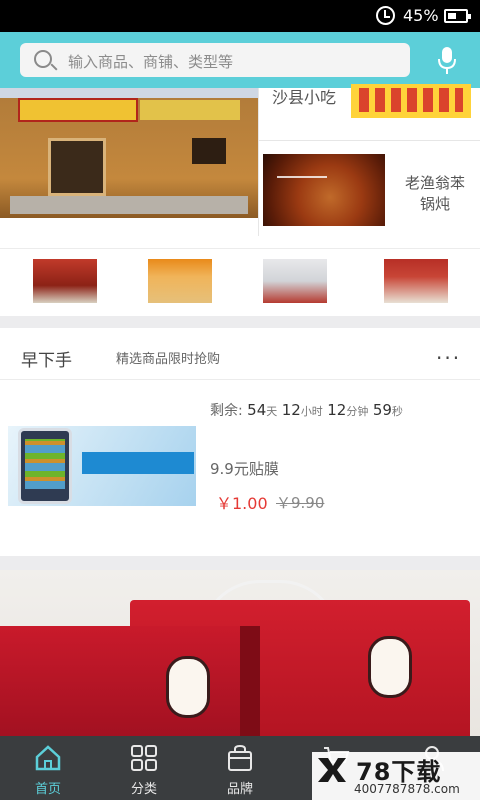 The height and width of the screenshot is (800, 480). What do you see at coordinates (209, 151) in the screenshot?
I see `shop-window` at bounding box center [209, 151].